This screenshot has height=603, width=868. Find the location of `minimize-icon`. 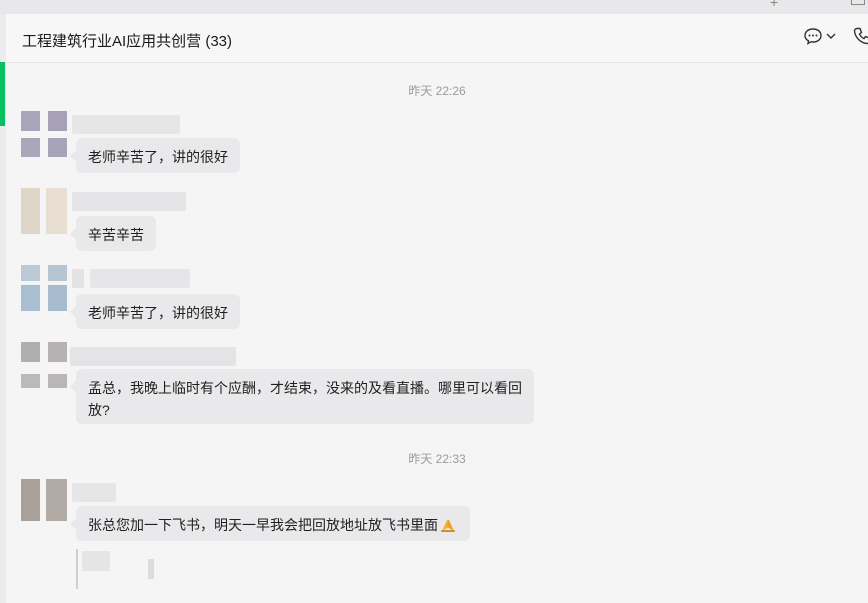

minimize-icon is located at coordinates (858, 2).